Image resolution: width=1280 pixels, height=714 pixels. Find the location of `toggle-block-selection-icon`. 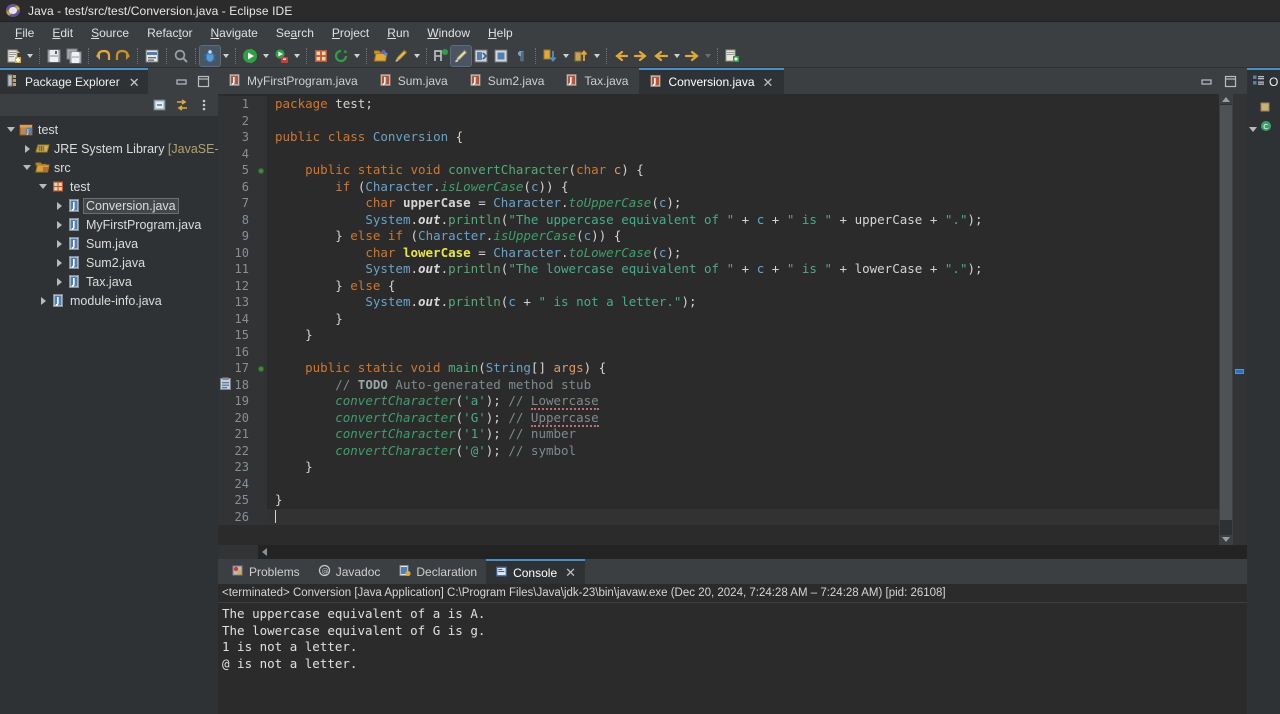

toggle-block-selection-icon is located at coordinates (461, 55).